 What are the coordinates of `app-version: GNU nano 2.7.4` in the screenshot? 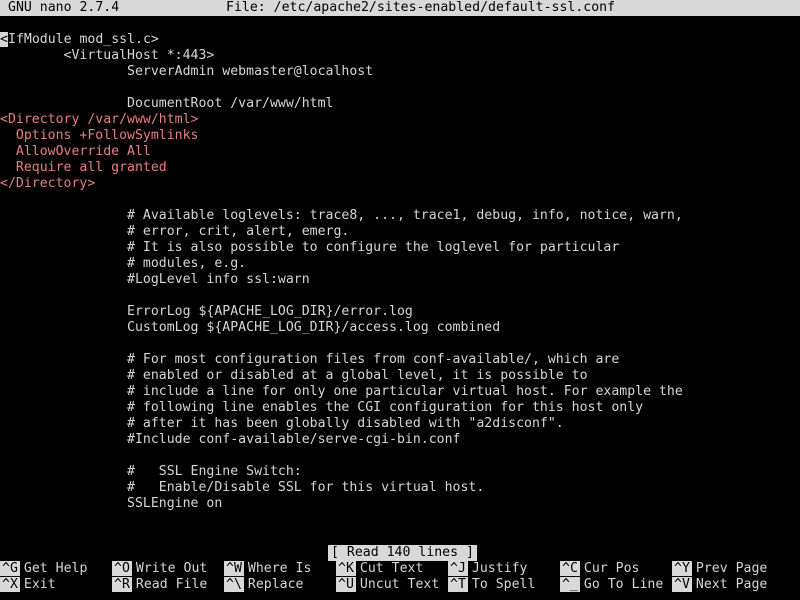 It's located at (64, 7).